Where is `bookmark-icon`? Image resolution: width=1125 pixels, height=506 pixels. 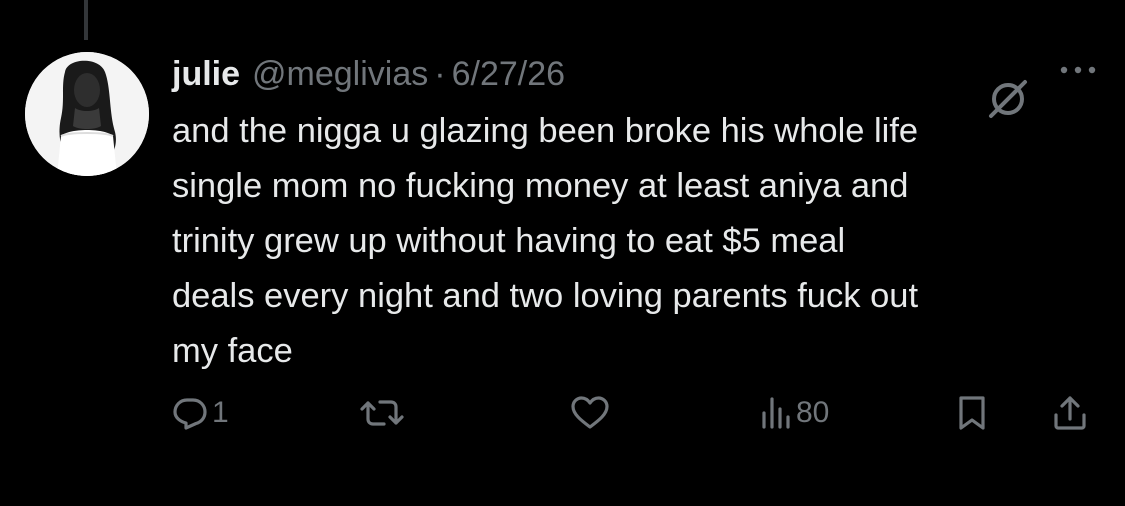
bookmark-icon is located at coordinates (972, 413).